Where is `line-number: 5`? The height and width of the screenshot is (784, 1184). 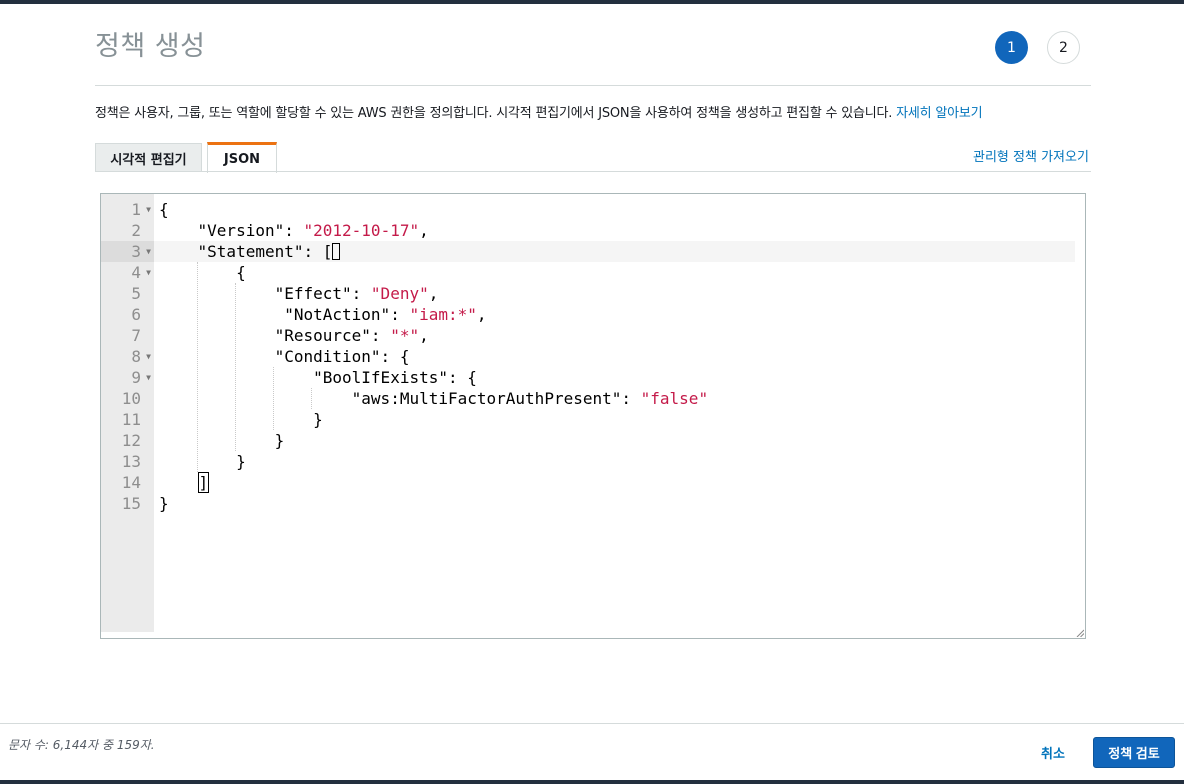 line-number: 5 is located at coordinates (136, 293).